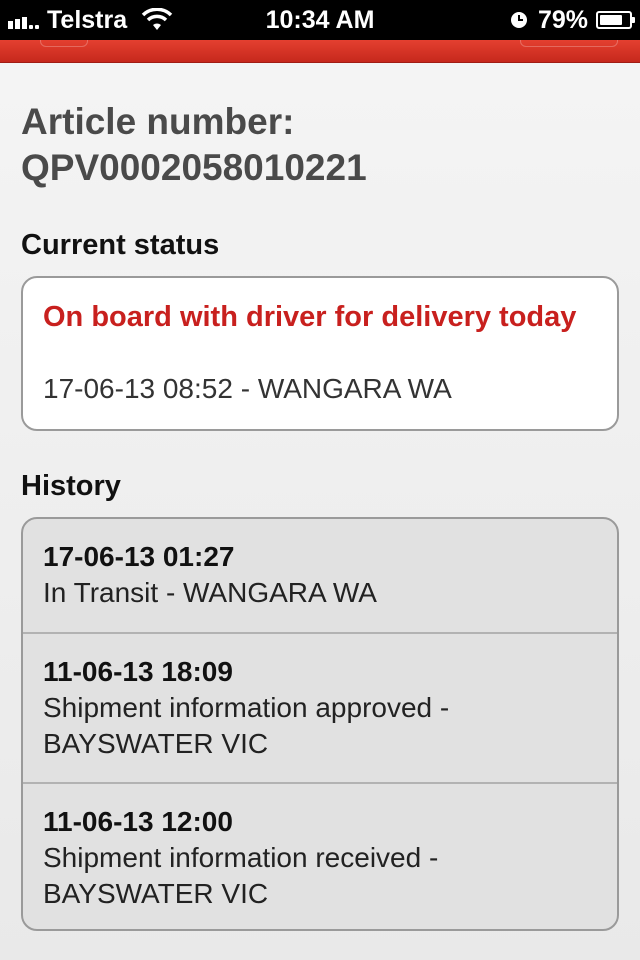 The image size is (640, 960). What do you see at coordinates (139, 556) in the screenshot?
I see `history-item-time: 17-06-13 01:27` at bounding box center [139, 556].